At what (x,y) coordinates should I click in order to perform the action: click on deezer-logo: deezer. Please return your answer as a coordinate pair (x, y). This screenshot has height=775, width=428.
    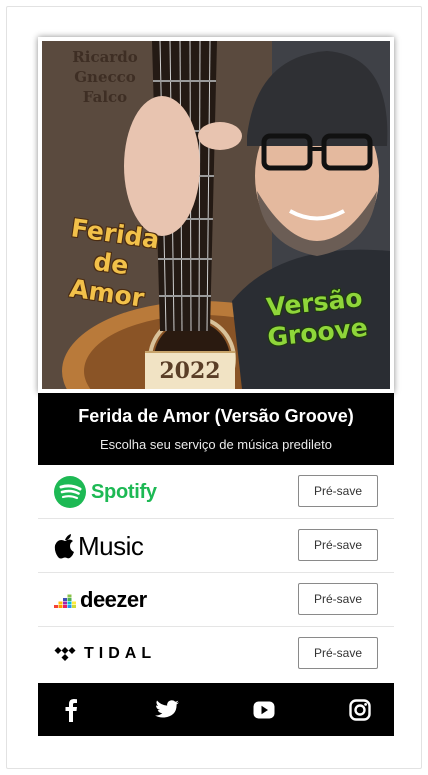
    Looking at the image, I should click on (100, 600).